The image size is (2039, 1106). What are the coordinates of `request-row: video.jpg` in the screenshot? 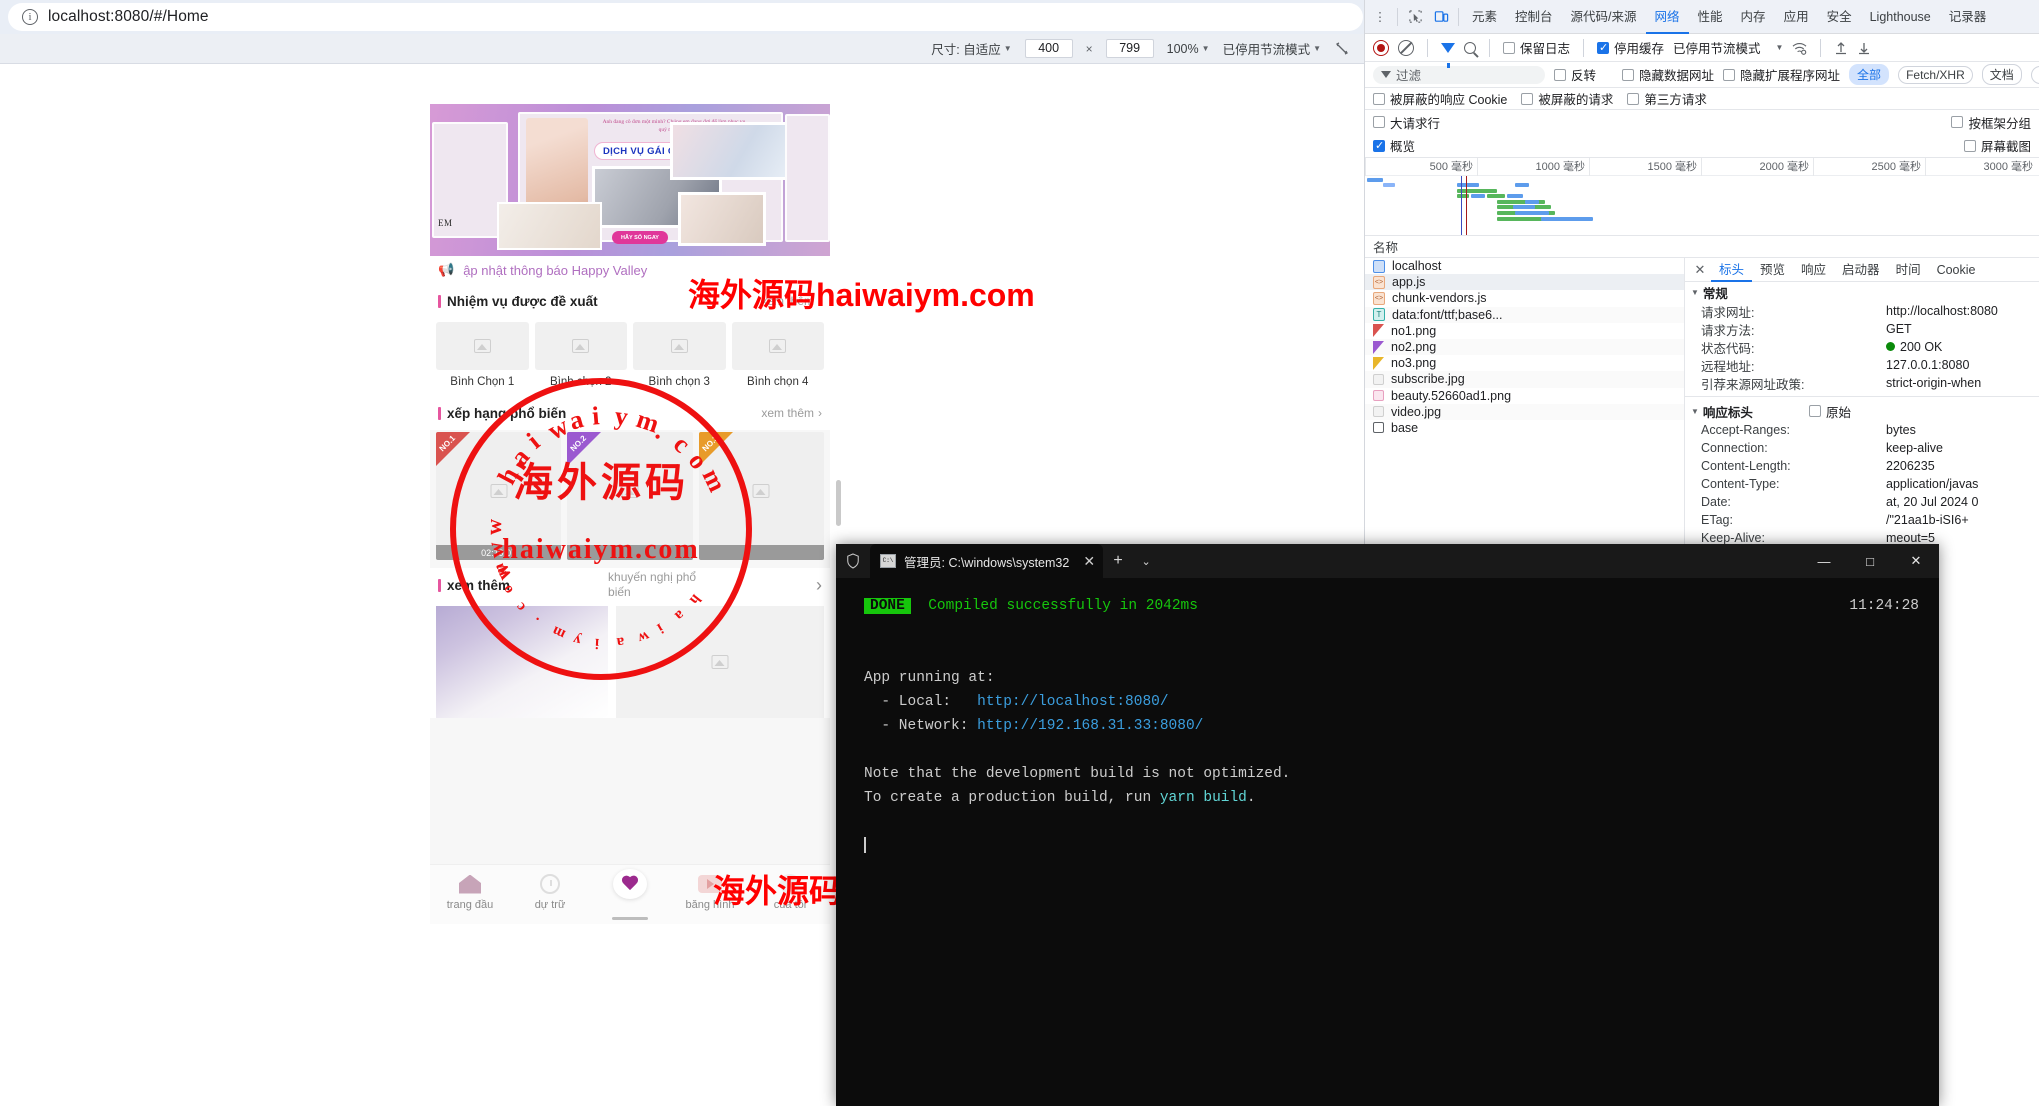 It's located at (1524, 411).